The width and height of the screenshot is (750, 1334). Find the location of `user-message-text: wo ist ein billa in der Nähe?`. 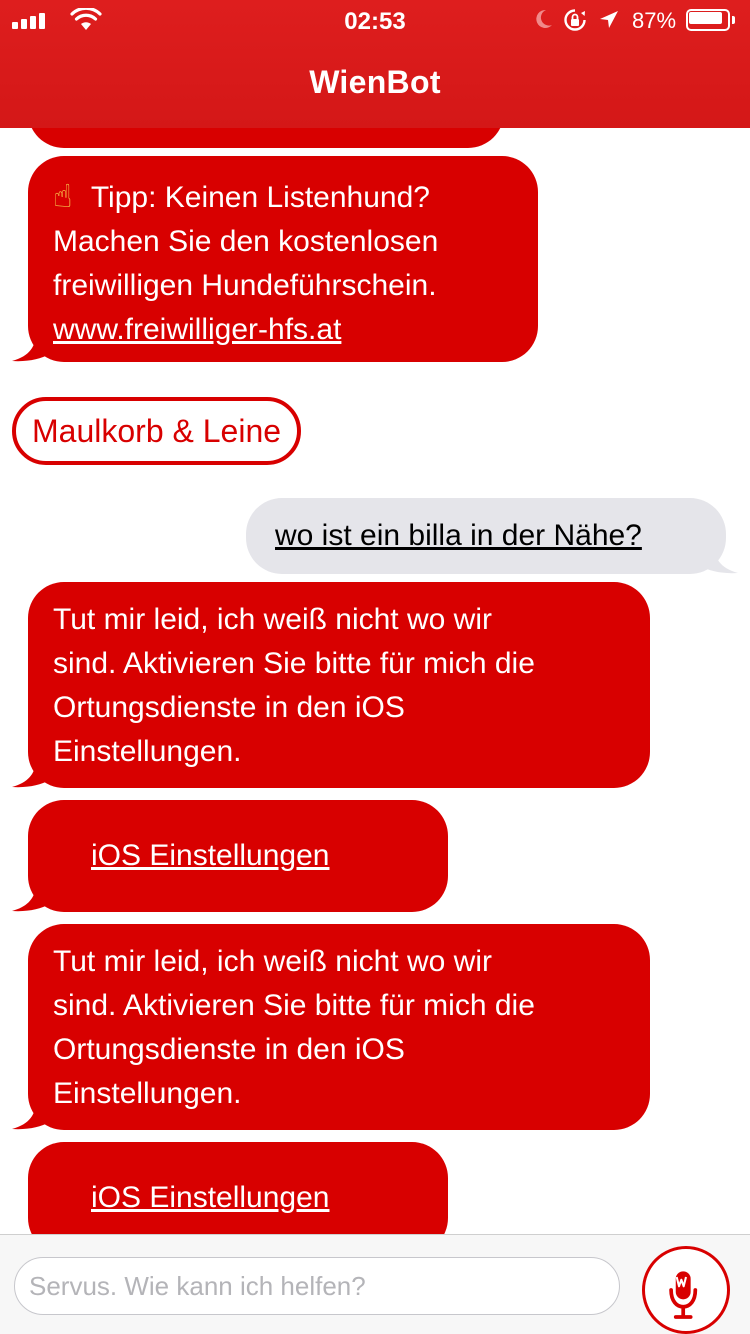

user-message-text: wo ist ein billa in der Nähe? is located at coordinates (500, 536).